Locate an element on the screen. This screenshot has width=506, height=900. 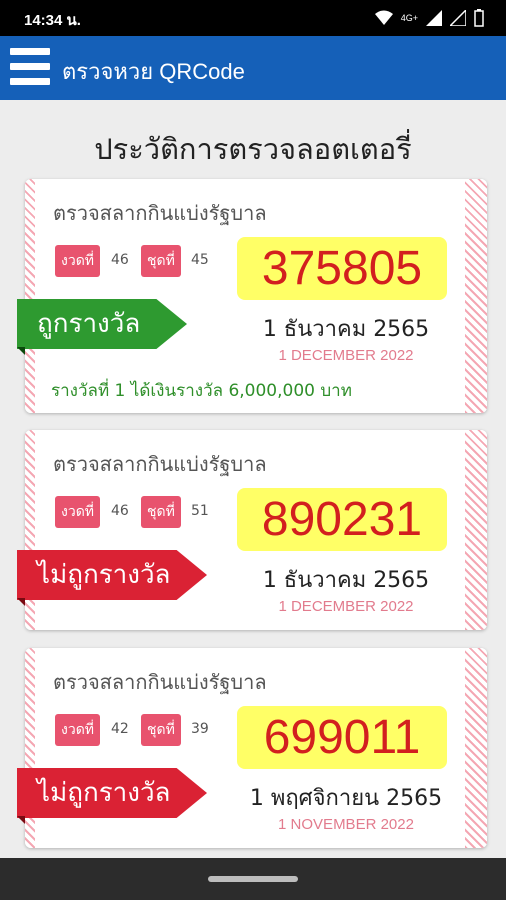
app-bar: ตรวจหวย QRCode is located at coordinates (253, 68).